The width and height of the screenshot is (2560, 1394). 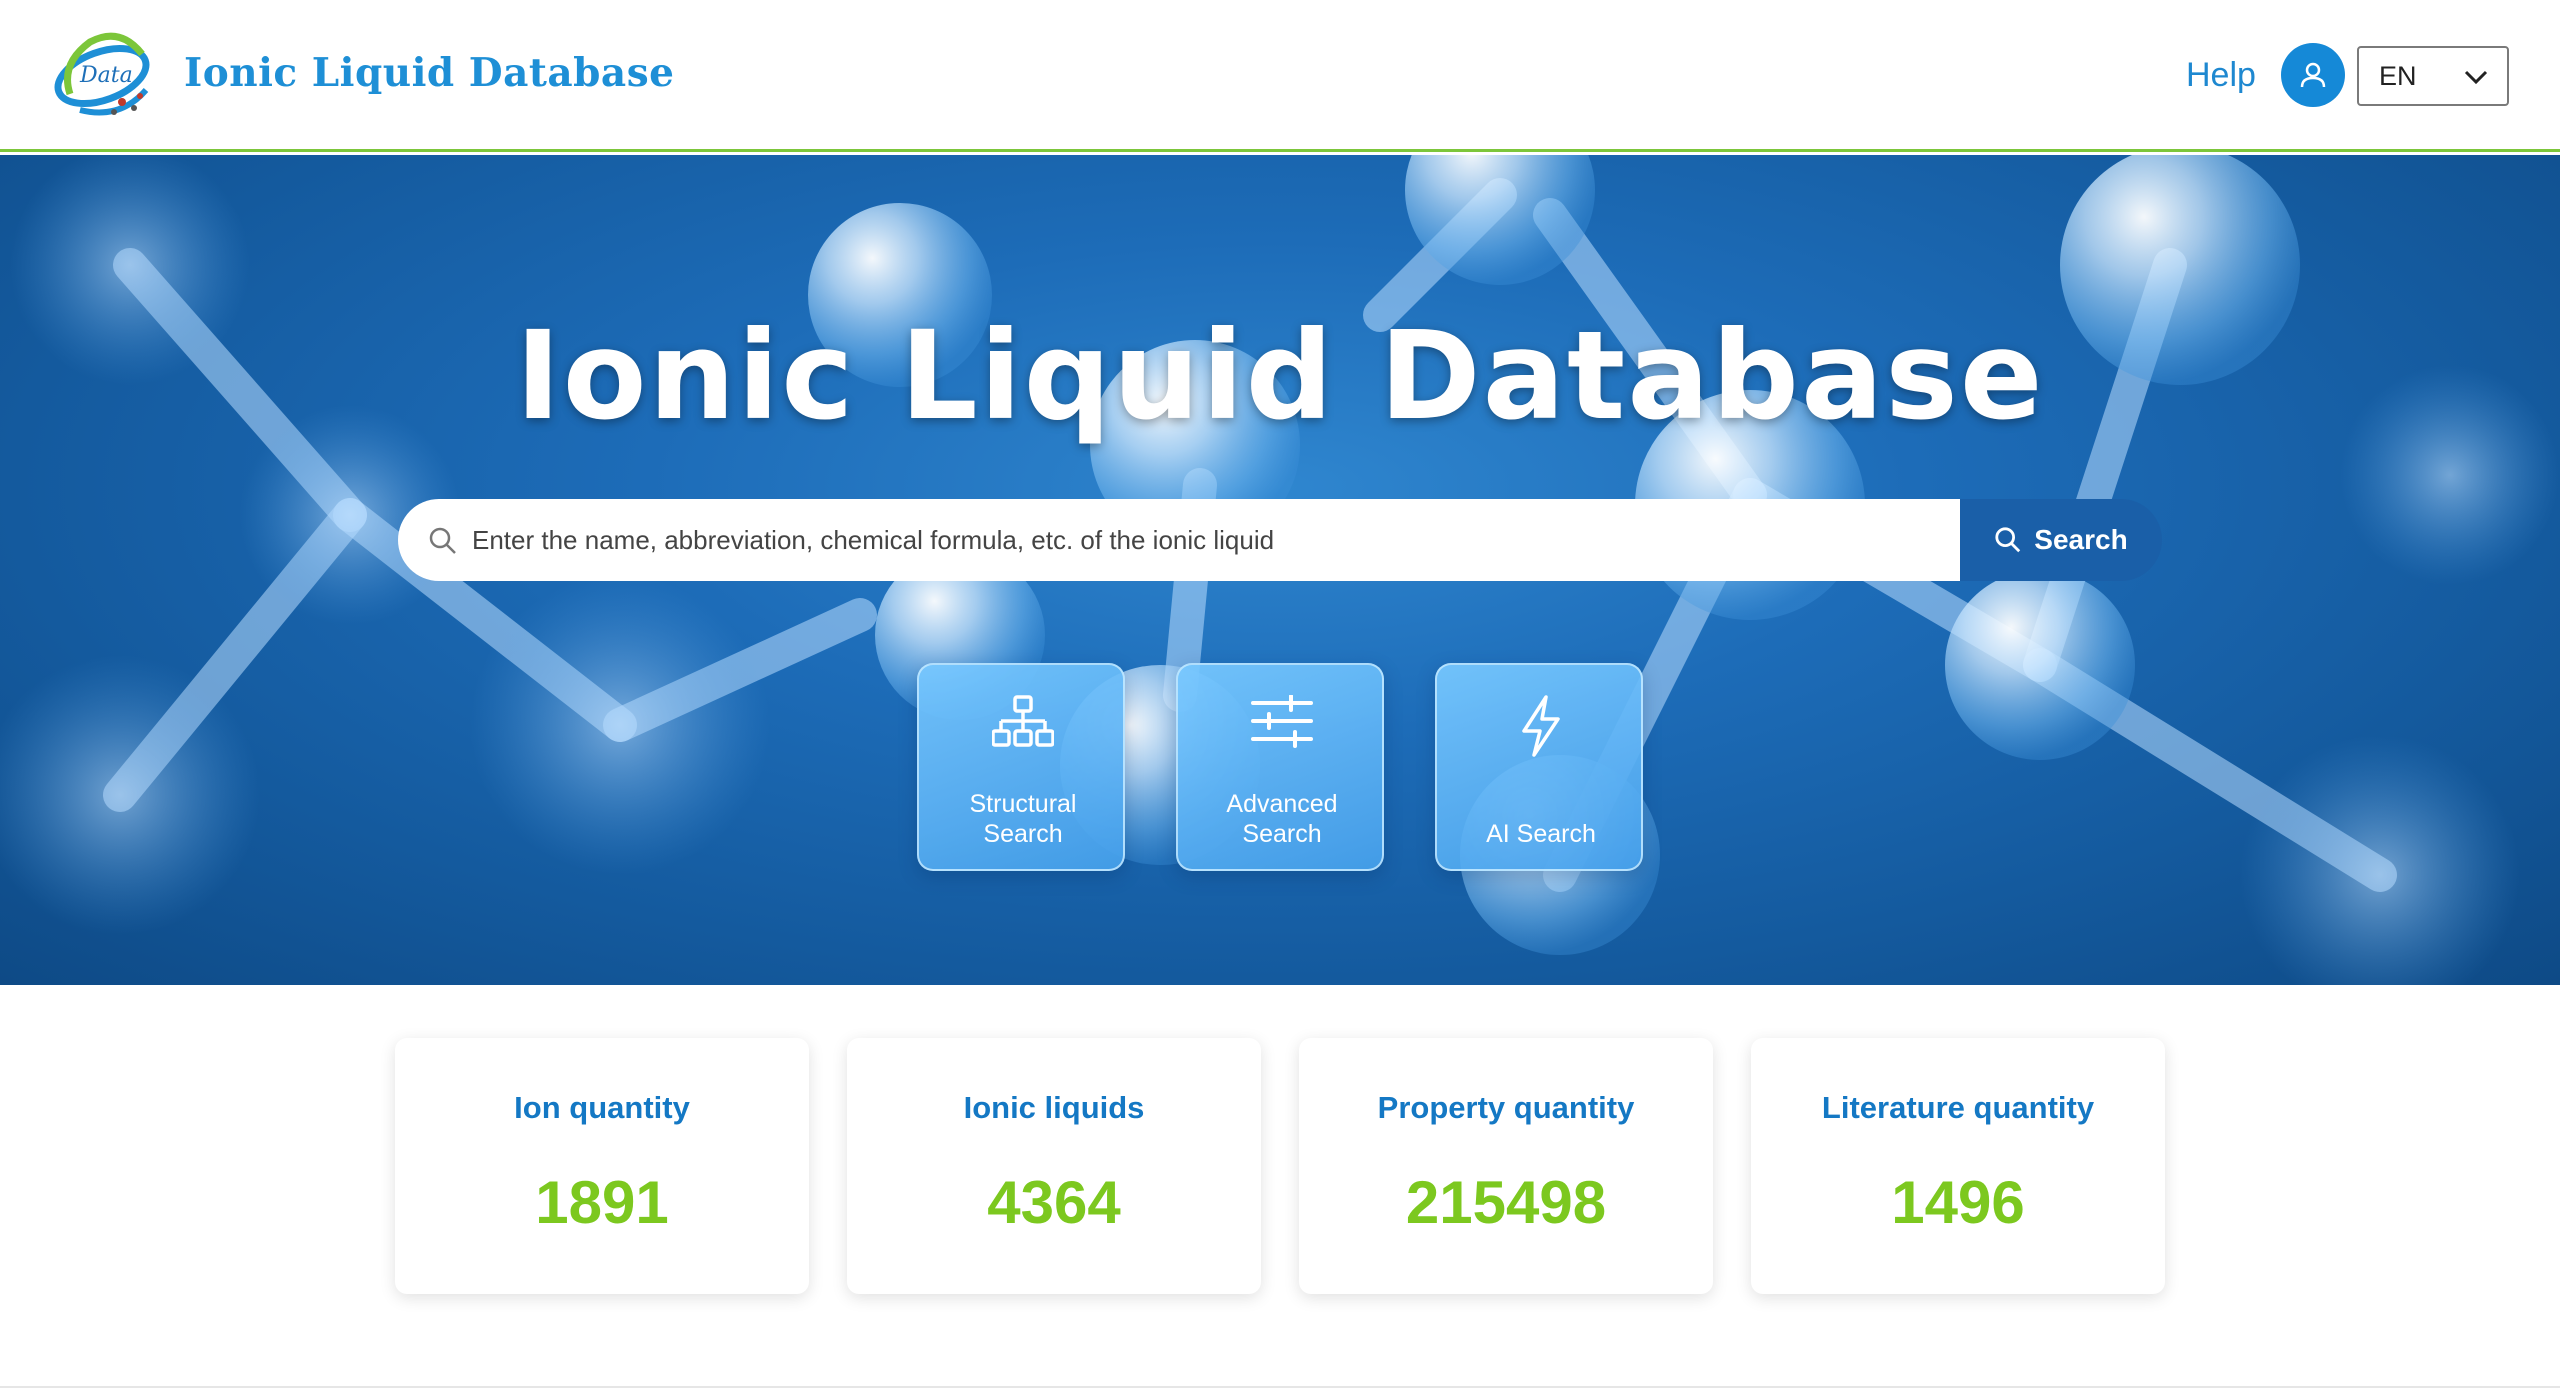 What do you see at coordinates (1054, 1202) in the screenshot?
I see `stat-value: 4364` at bounding box center [1054, 1202].